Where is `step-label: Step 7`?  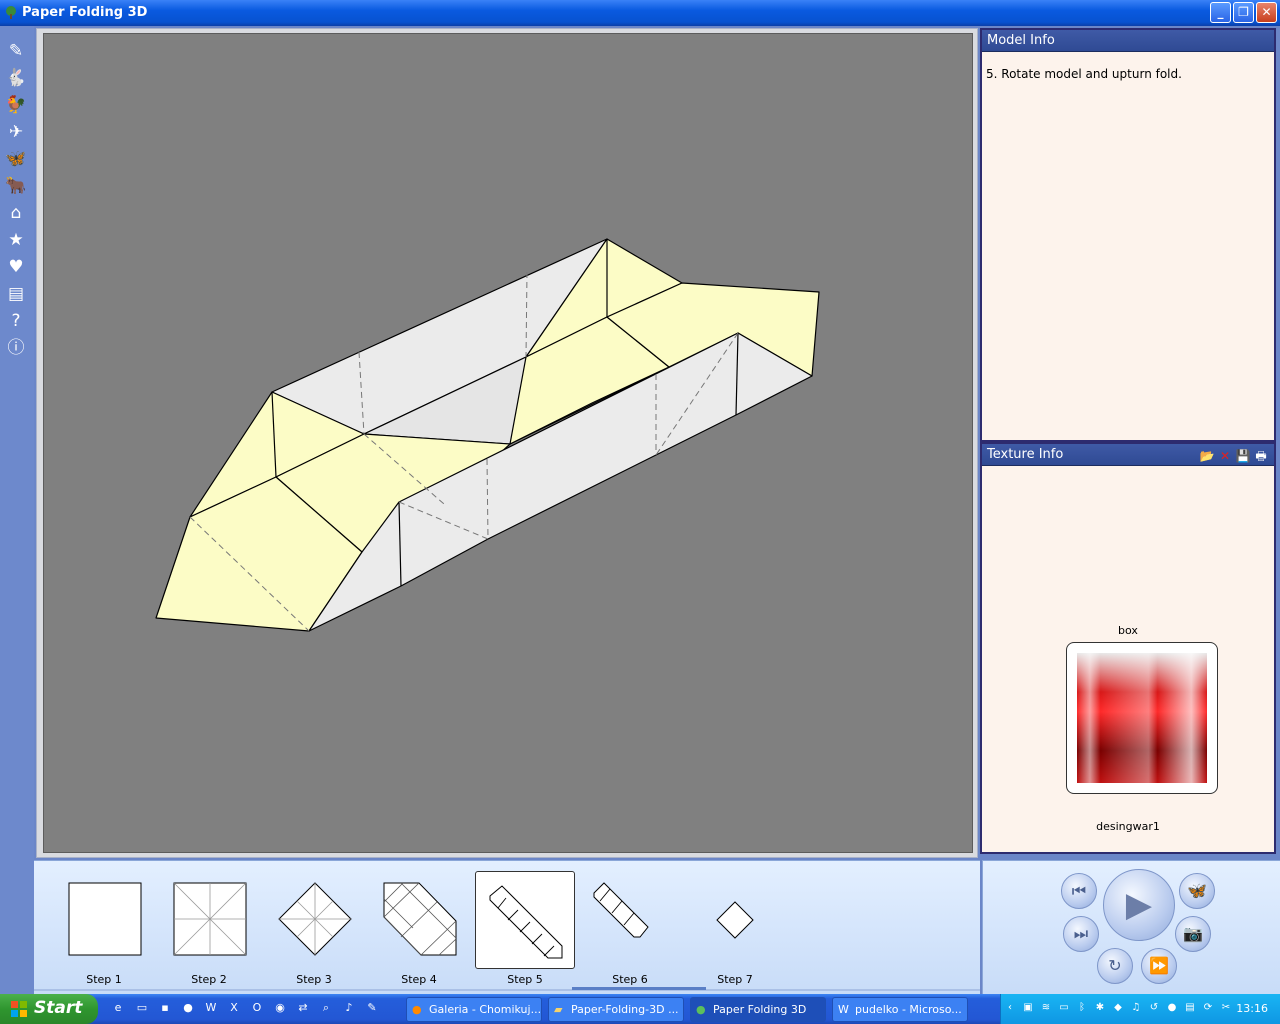 step-label: Step 7 is located at coordinates (735, 979).